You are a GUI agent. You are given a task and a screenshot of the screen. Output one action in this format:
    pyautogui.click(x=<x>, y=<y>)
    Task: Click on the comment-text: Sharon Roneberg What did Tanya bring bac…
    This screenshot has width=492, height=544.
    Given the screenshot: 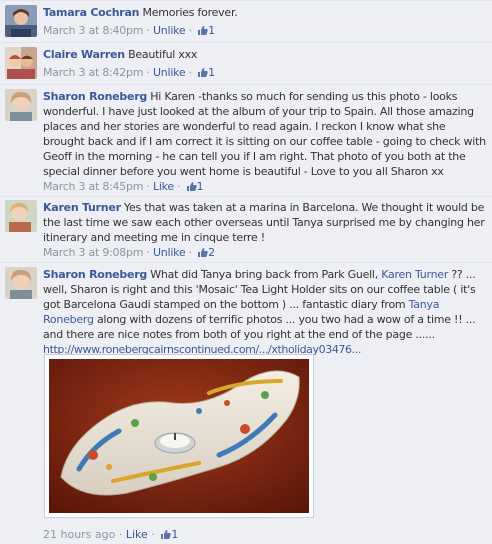 What is the action you would take?
    pyautogui.click(x=265, y=304)
    